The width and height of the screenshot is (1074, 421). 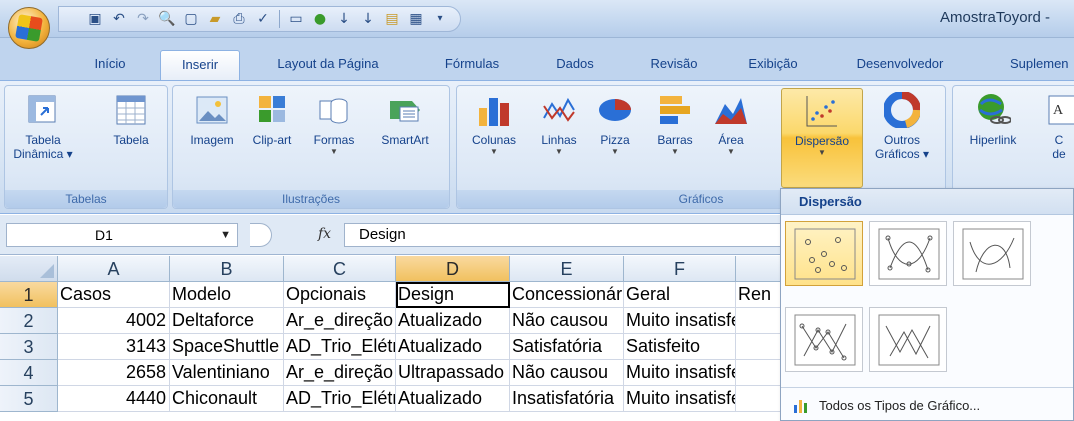 What do you see at coordinates (114, 399) in the screenshot?
I see `cell-a5: 4440` at bounding box center [114, 399].